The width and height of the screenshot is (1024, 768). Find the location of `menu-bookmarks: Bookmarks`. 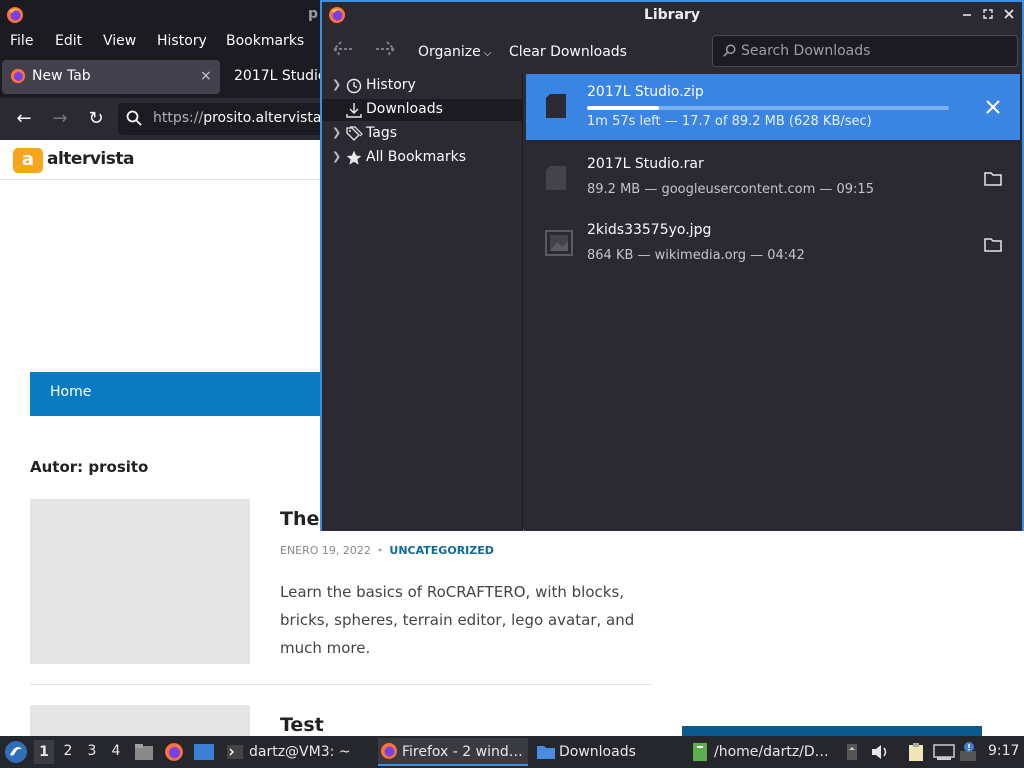

menu-bookmarks: Bookmarks is located at coordinates (265, 41).